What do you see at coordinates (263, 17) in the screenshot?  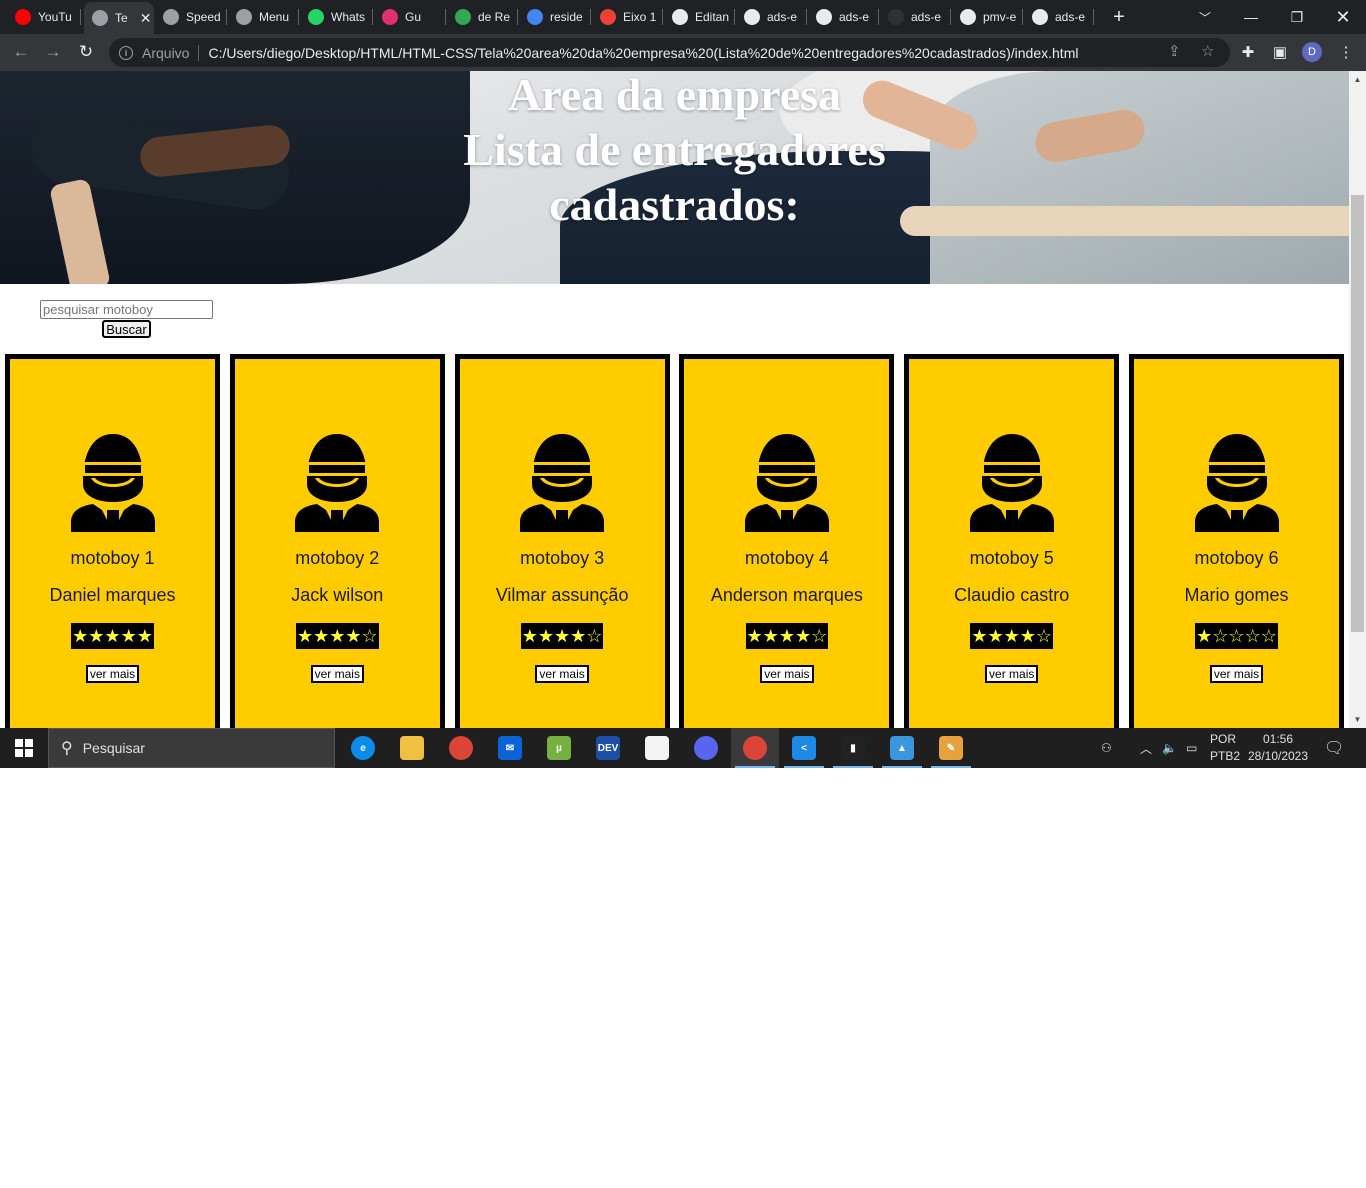 I see `browser-tab: Menu` at bounding box center [263, 17].